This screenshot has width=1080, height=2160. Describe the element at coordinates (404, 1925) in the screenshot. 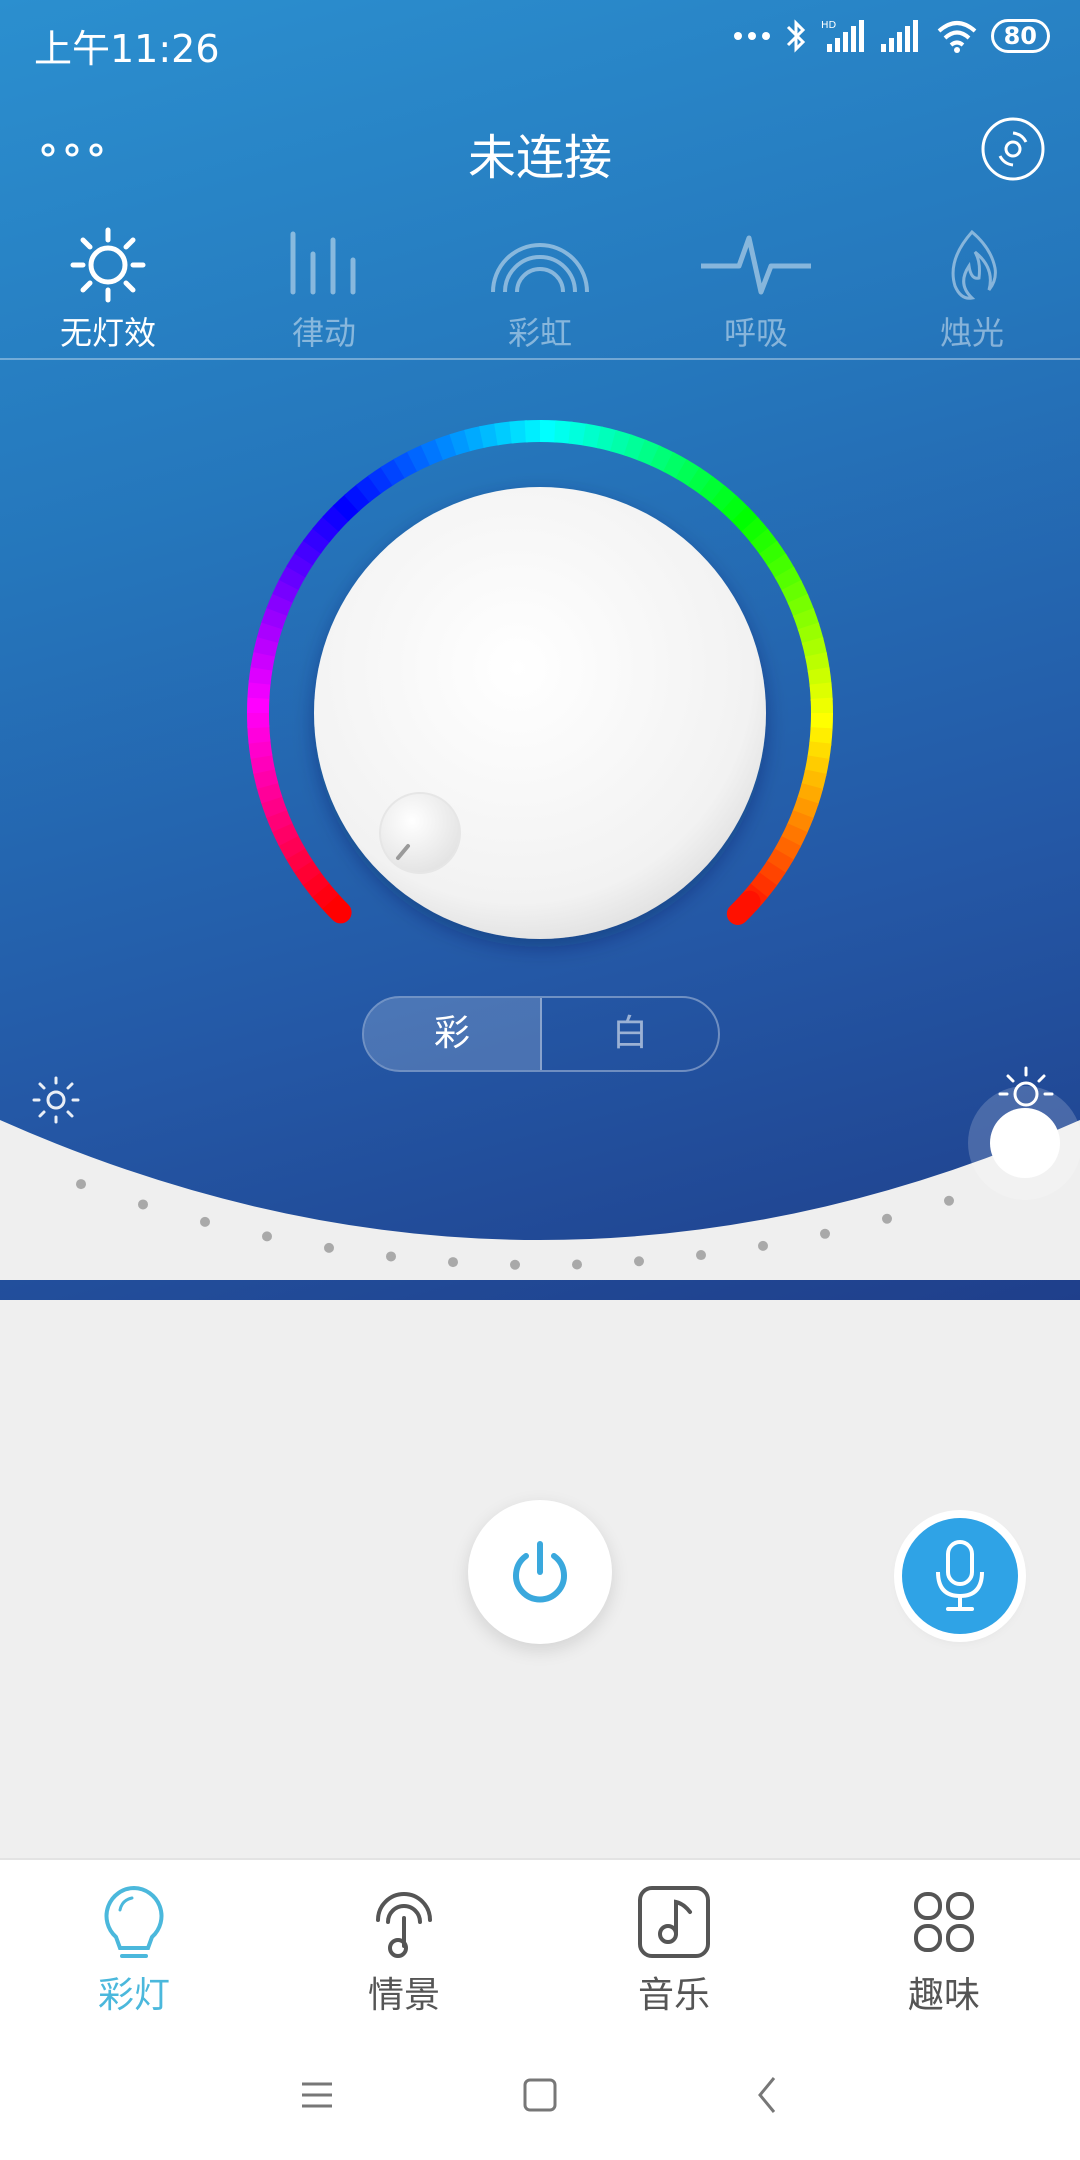

I see `touch-icon` at that location.